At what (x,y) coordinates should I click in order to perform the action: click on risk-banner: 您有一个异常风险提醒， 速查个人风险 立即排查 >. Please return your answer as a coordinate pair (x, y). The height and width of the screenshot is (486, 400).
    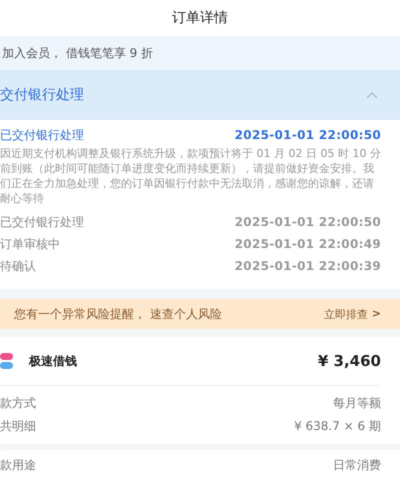
    Looking at the image, I should click on (200, 314).